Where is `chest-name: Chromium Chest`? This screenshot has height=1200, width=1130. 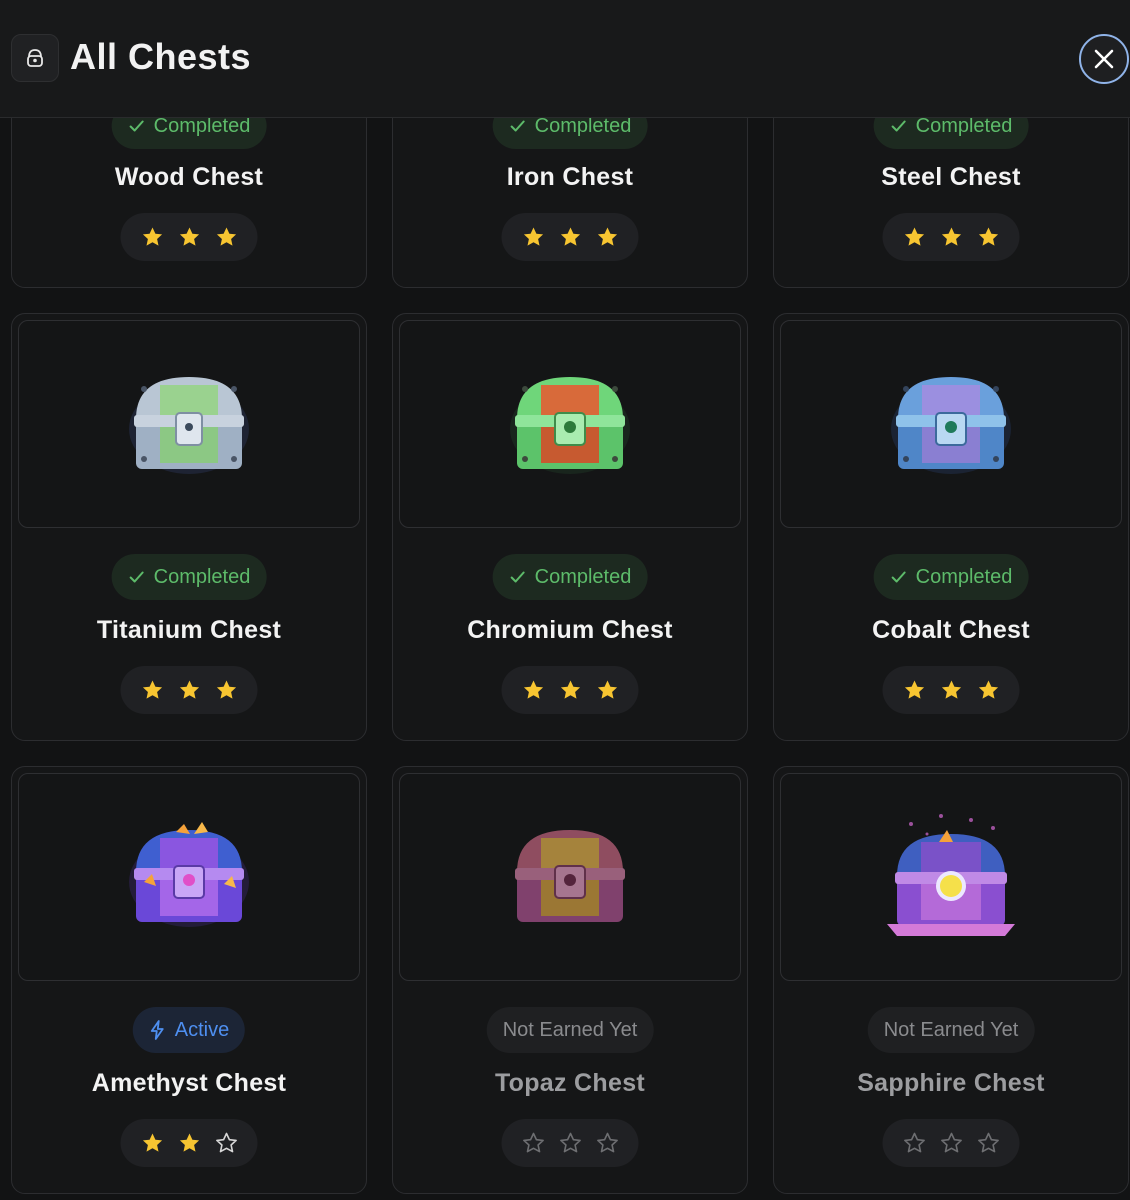 chest-name: Chromium Chest is located at coordinates (570, 630).